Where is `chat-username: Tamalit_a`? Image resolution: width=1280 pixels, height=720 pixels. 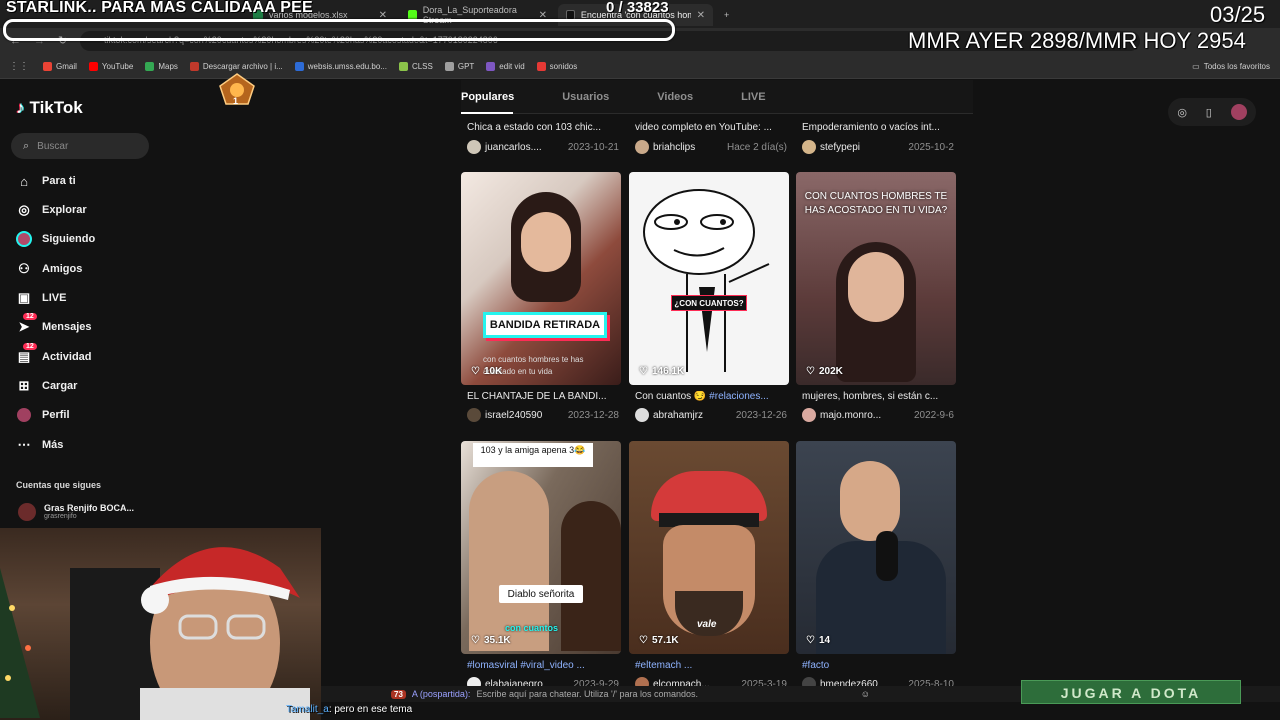
chat-username: Tamalit_a is located at coordinates (307, 709).